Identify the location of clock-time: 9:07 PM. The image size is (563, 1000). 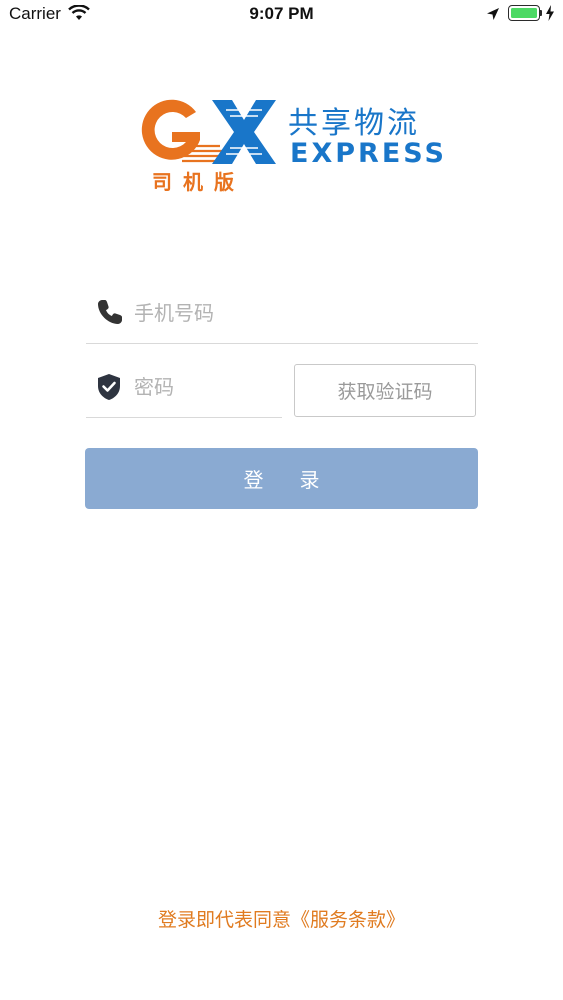
(281, 13).